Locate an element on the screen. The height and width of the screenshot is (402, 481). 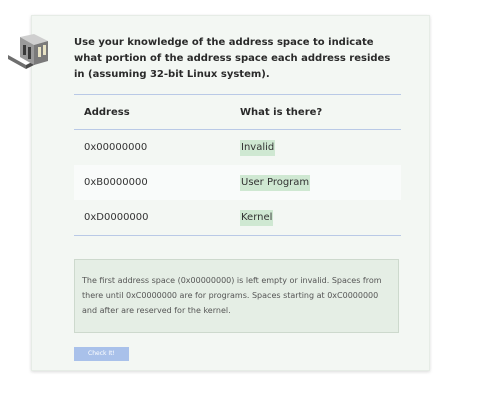
cube-logo-icon is located at coordinates (28, 51).